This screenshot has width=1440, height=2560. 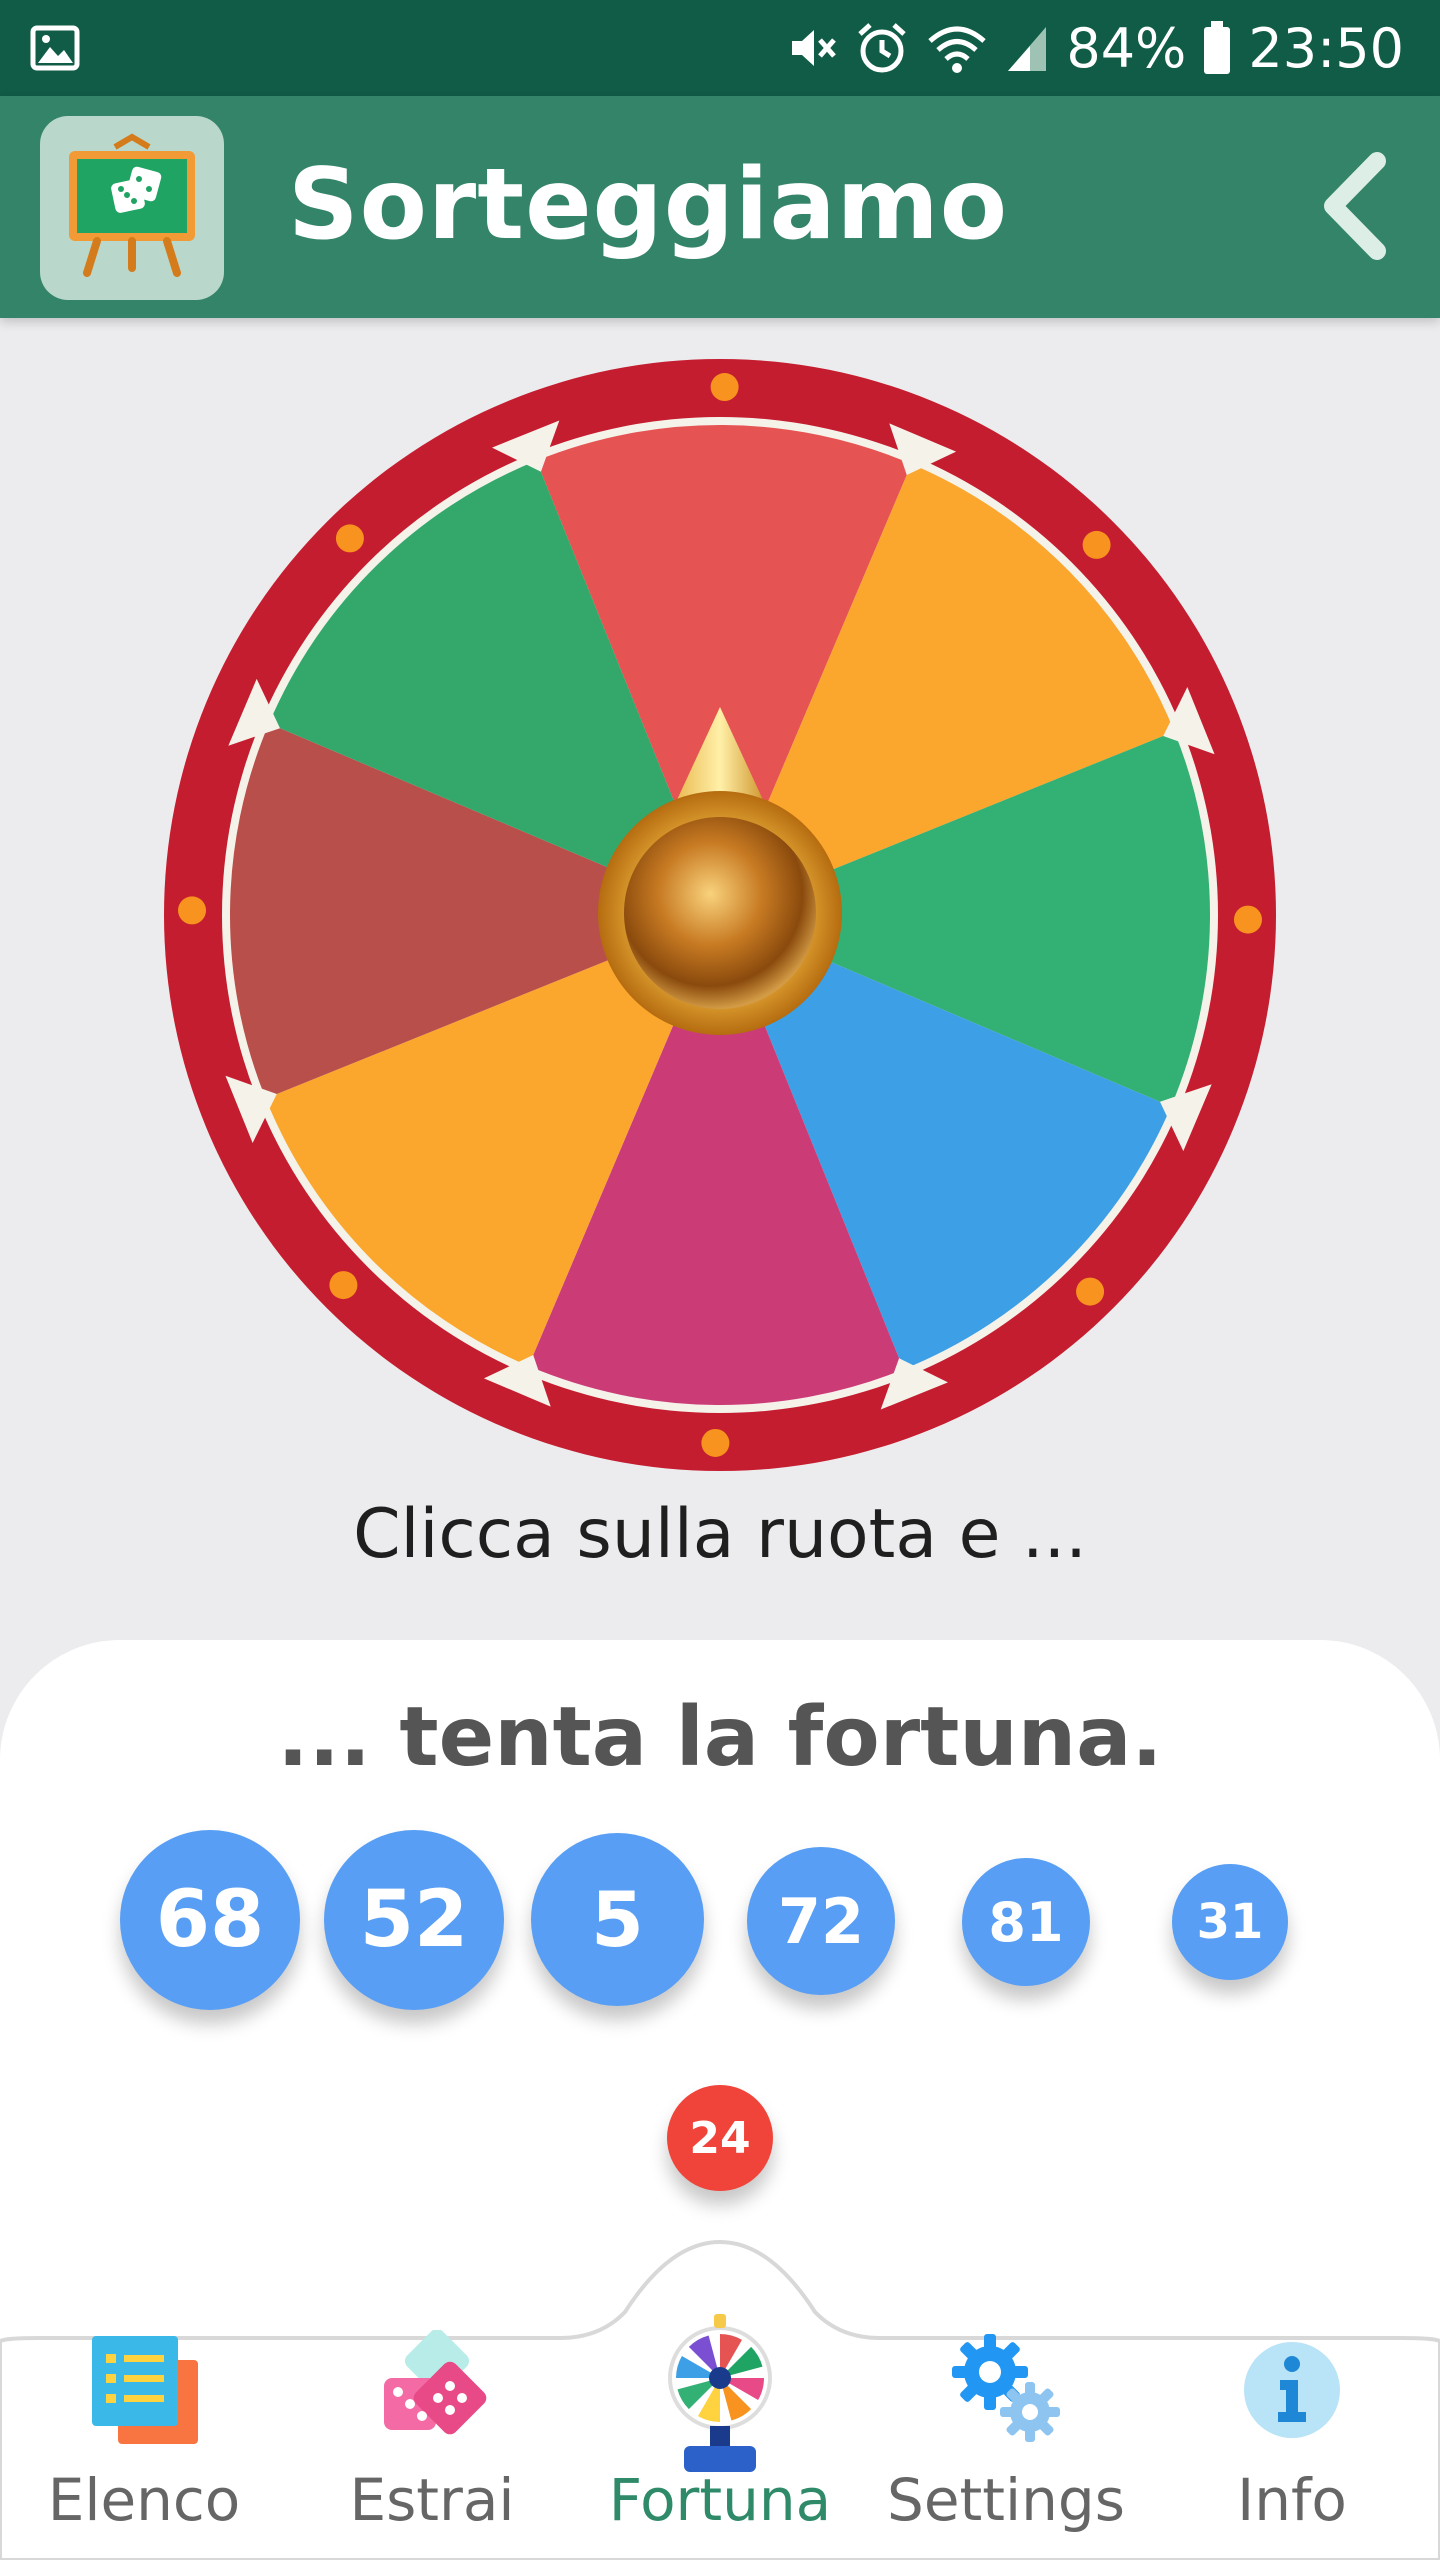 I want to click on image-icon, so click(x=55, y=48).